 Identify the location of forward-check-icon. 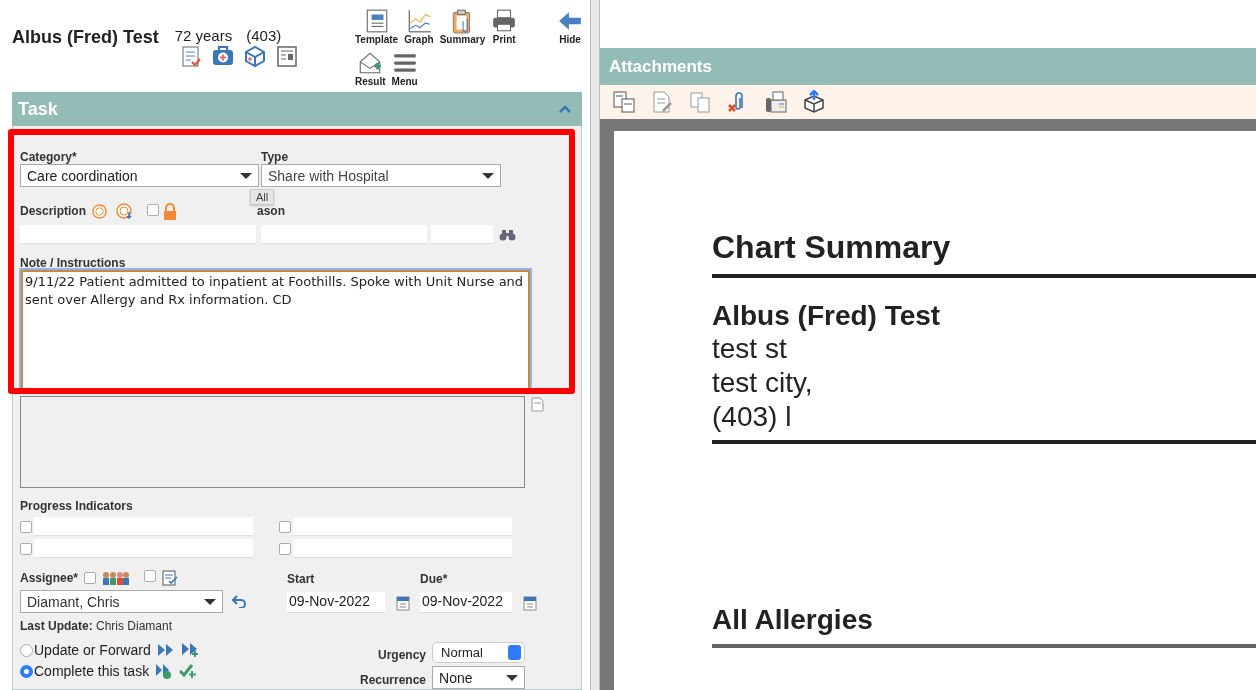
(164, 671).